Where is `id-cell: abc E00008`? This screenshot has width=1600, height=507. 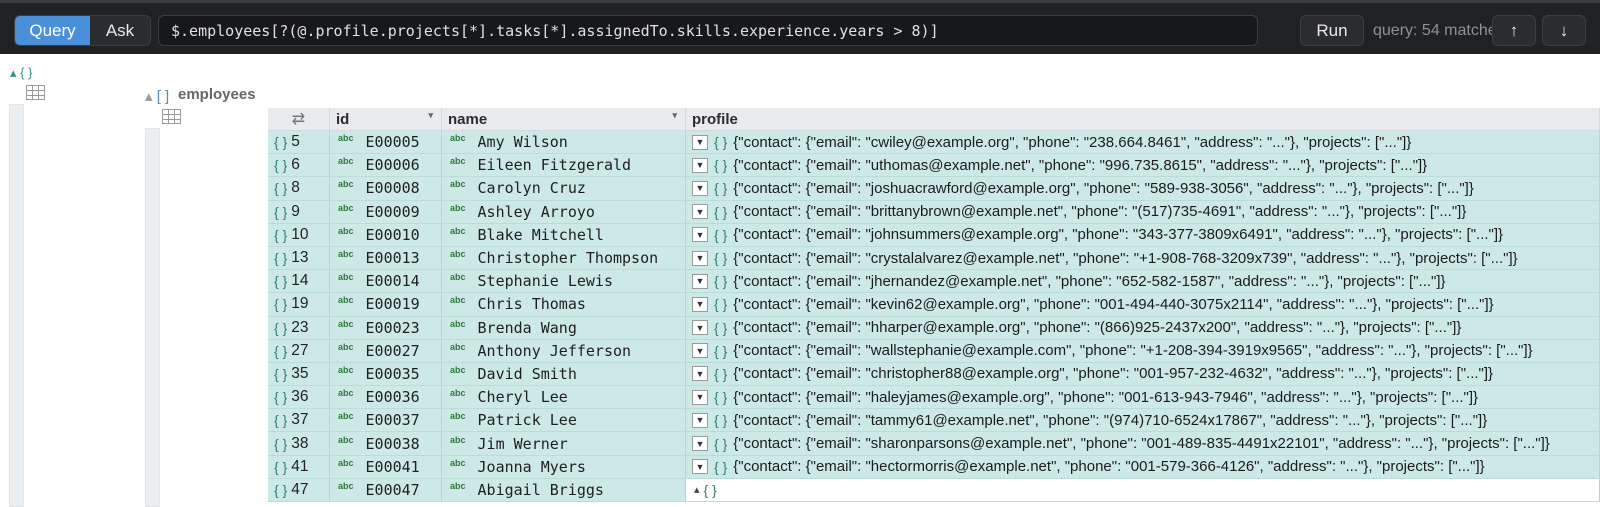
id-cell: abc E00008 is located at coordinates (386, 188).